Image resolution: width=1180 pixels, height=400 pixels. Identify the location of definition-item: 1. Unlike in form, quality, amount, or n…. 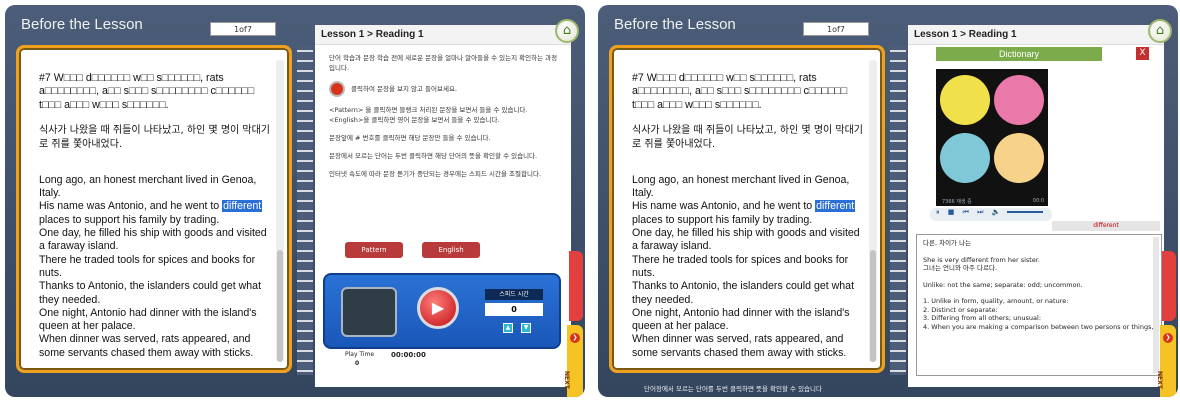
(996, 301).